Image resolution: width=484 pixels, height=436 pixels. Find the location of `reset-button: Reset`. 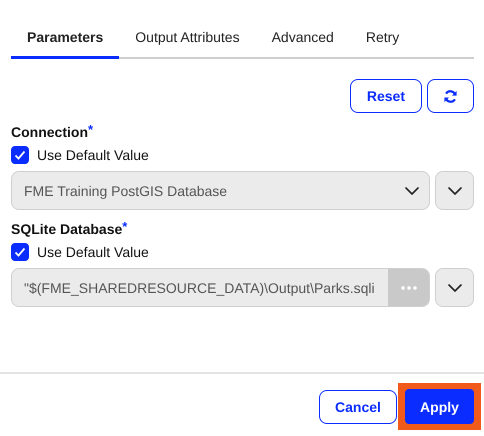

reset-button: Reset is located at coordinates (386, 96).